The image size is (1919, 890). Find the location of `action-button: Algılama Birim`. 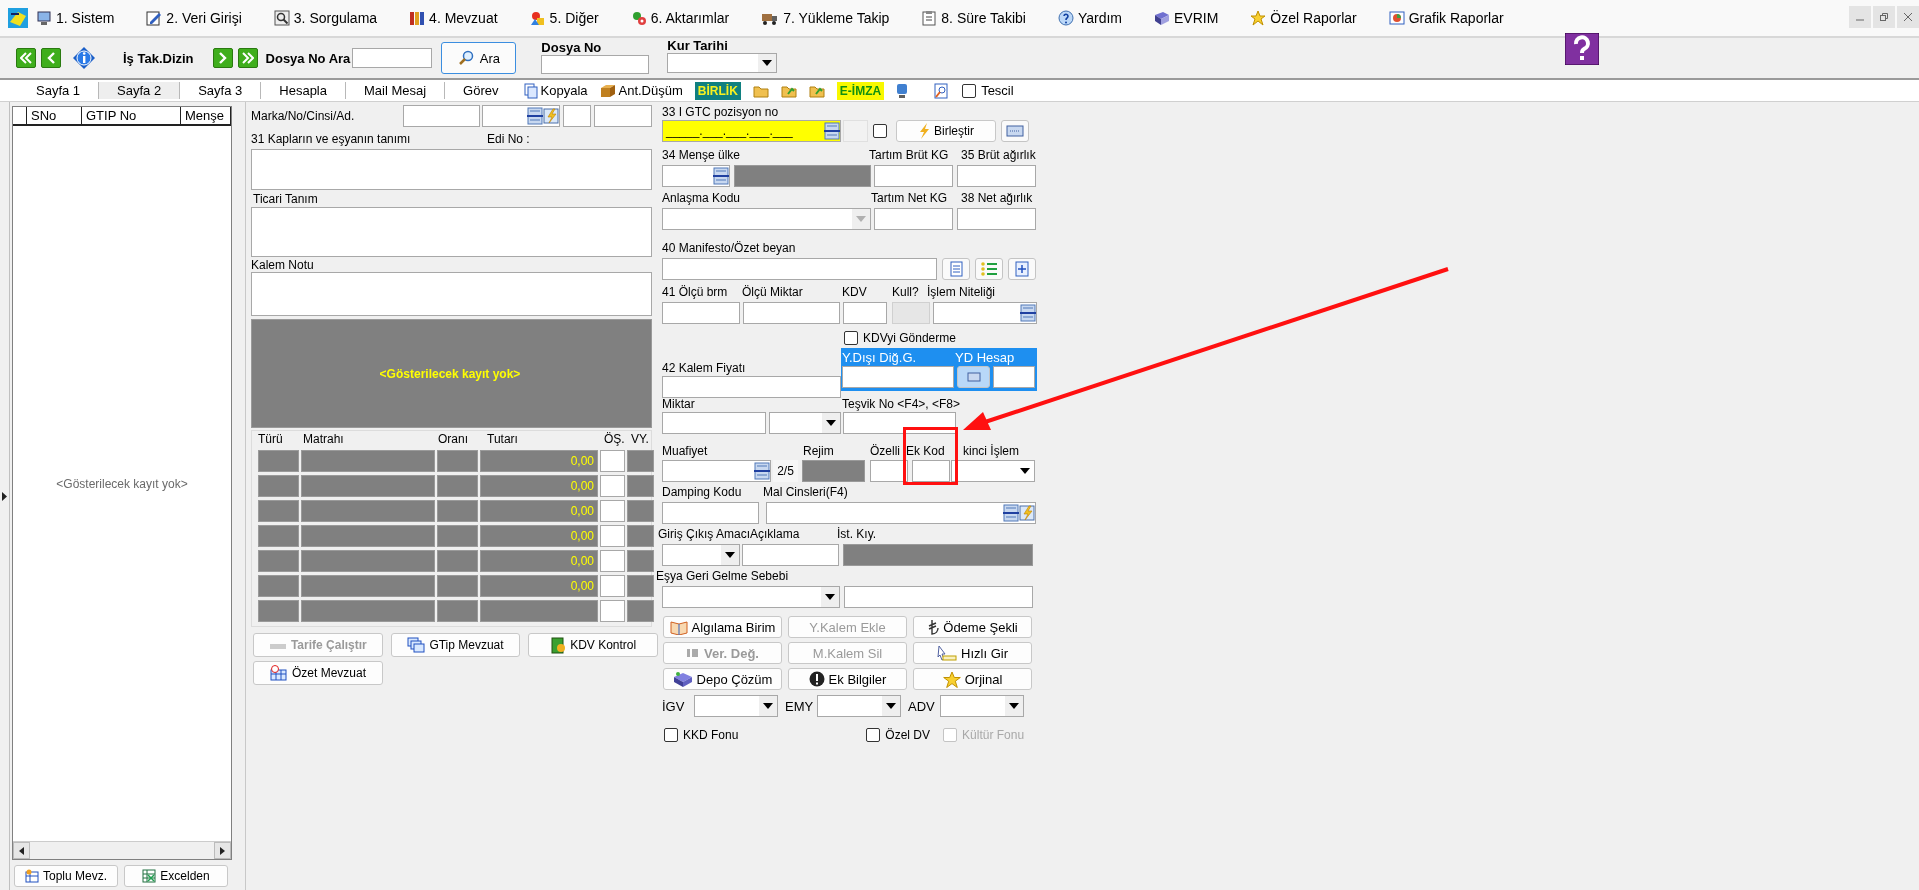

action-button: Algılama Birim is located at coordinates (722, 627).